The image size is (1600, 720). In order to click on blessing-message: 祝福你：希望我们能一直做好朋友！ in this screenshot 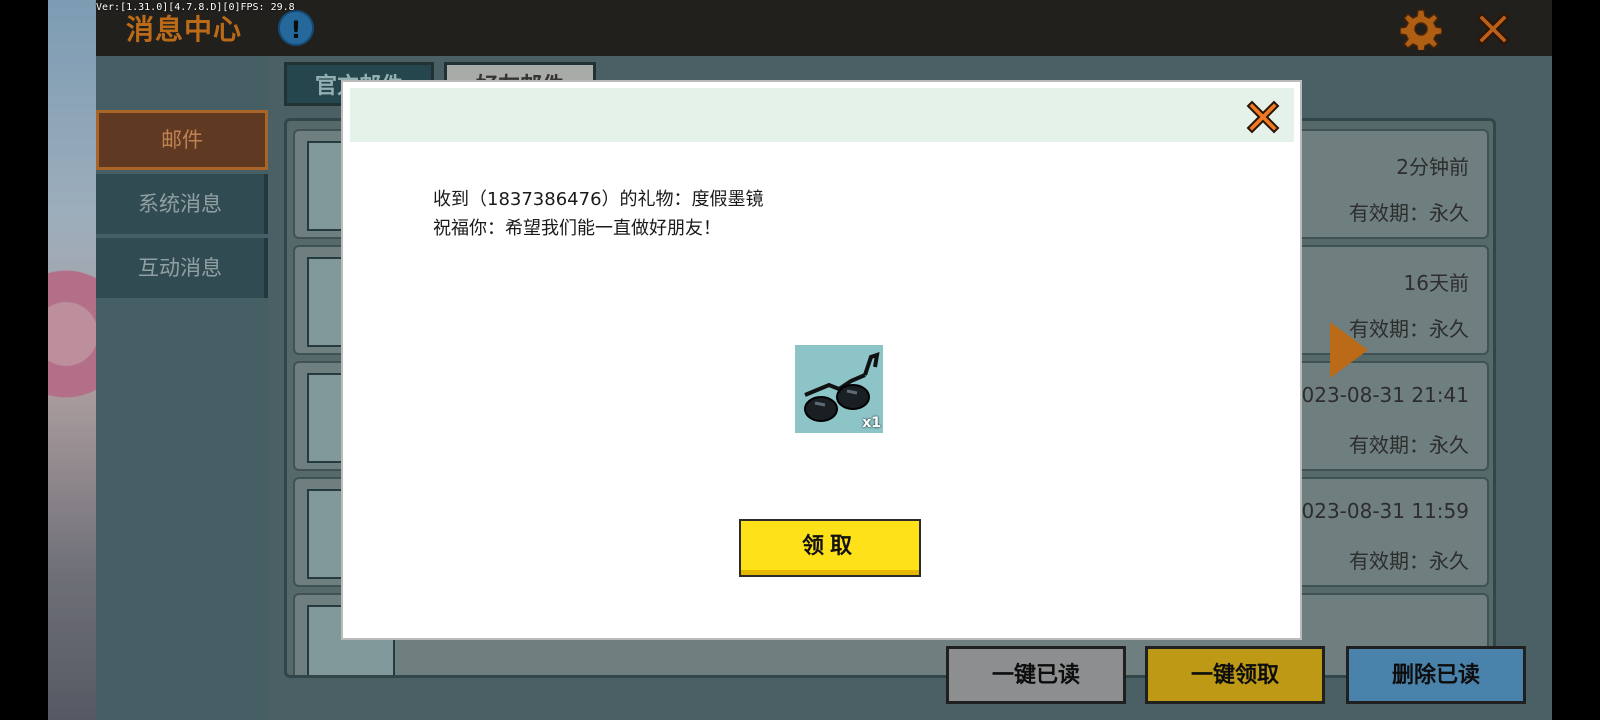, I will do `click(577, 228)`.